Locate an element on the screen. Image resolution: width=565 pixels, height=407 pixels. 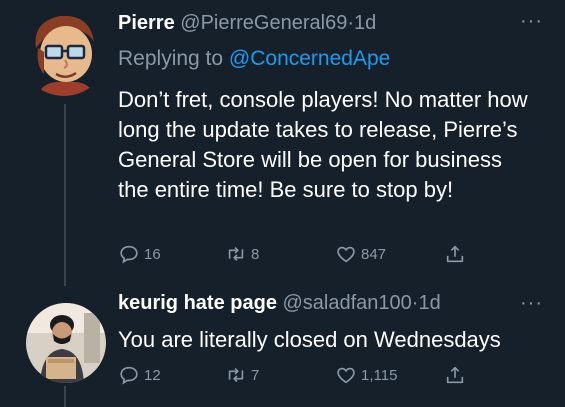
tweet-header: Pierre @PierreGeneral69·1d is located at coordinates (247, 23).